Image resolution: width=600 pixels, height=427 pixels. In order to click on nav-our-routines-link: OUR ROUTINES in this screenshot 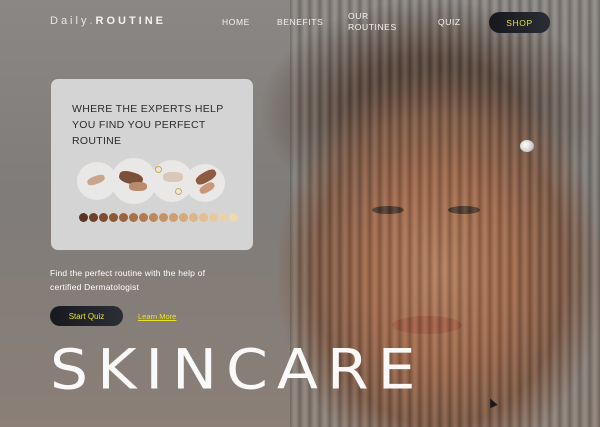, I will do `click(374, 22)`.